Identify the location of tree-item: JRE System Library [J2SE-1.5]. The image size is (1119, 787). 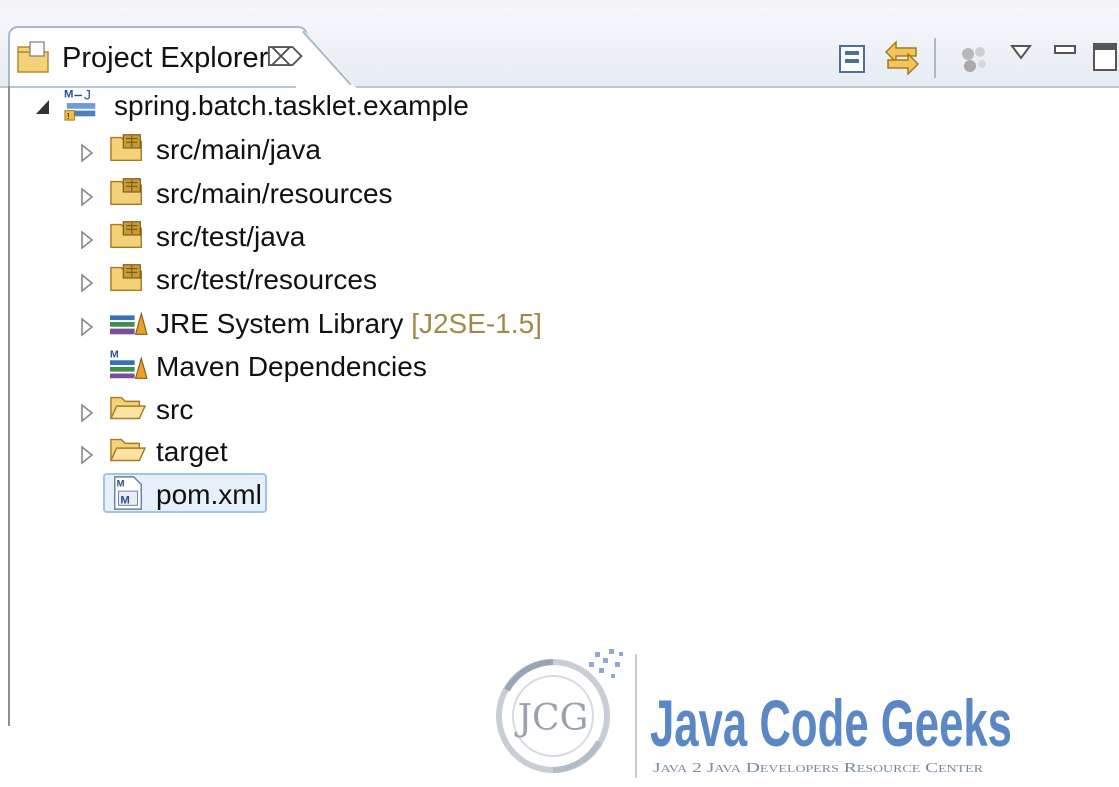
(280, 324).